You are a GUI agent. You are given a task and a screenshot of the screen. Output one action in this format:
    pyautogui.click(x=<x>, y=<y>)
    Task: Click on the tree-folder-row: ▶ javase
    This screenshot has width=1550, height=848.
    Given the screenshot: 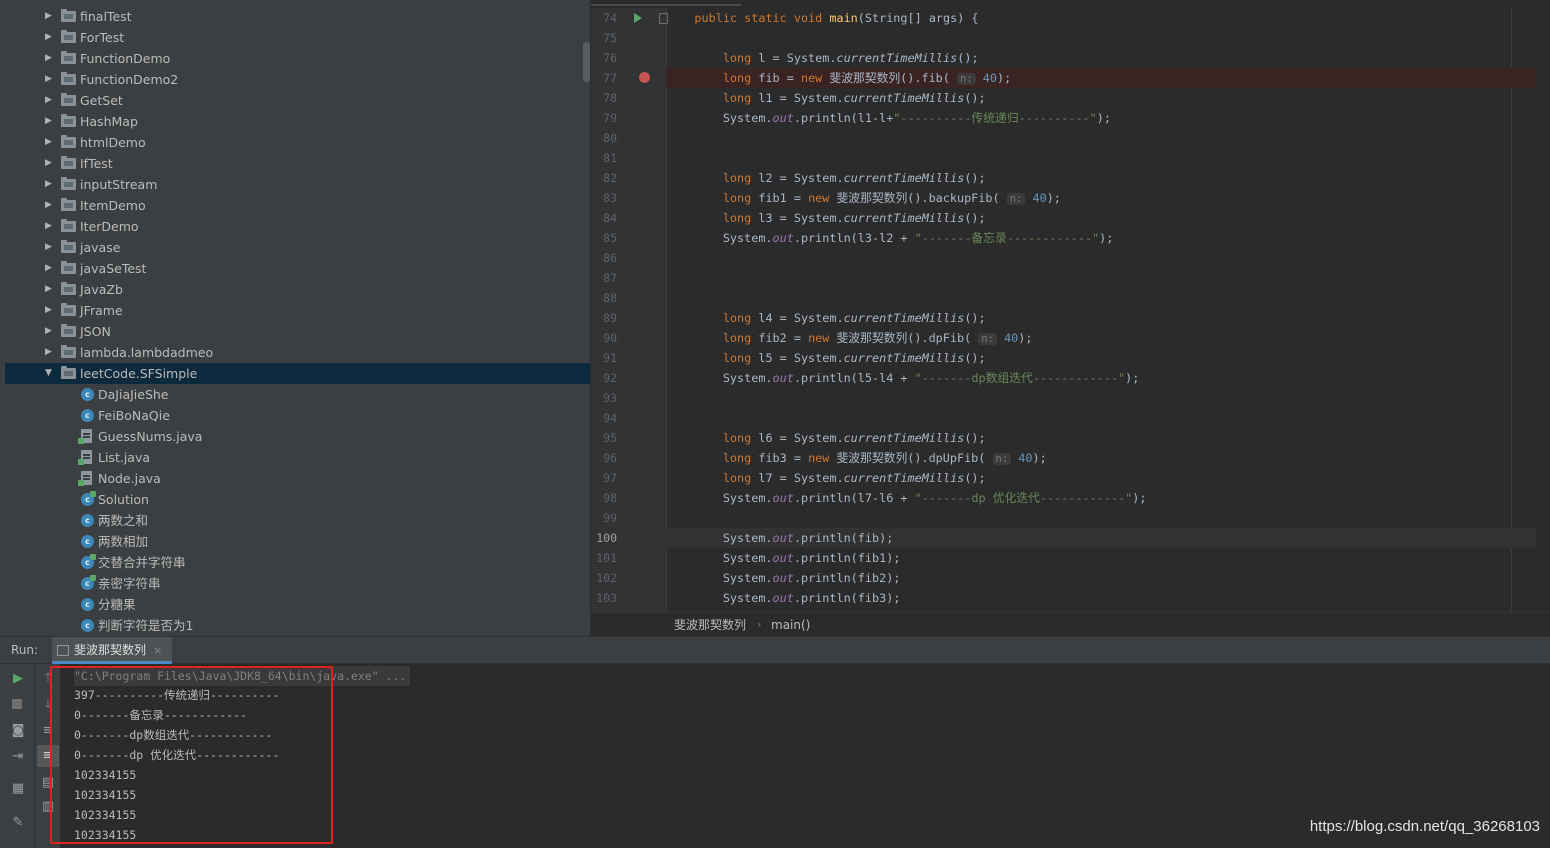 What is the action you would take?
    pyautogui.click(x=297, y=247)
    